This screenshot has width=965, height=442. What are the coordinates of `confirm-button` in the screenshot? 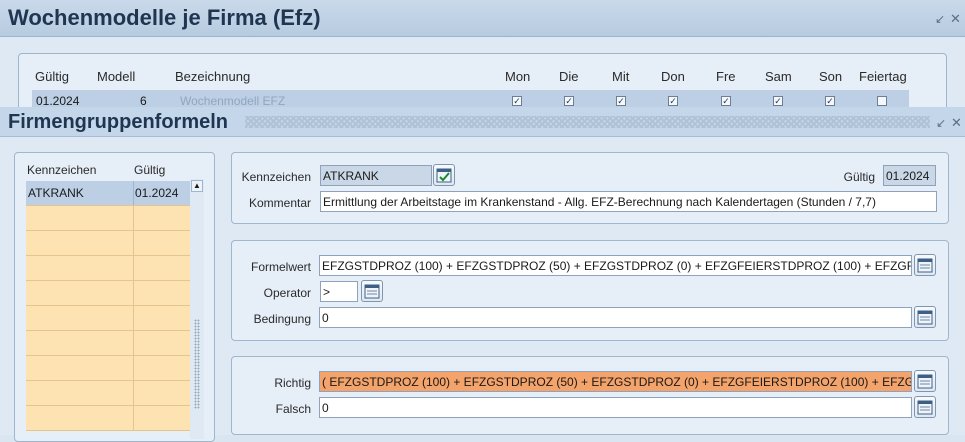 It's located at (444, 175).